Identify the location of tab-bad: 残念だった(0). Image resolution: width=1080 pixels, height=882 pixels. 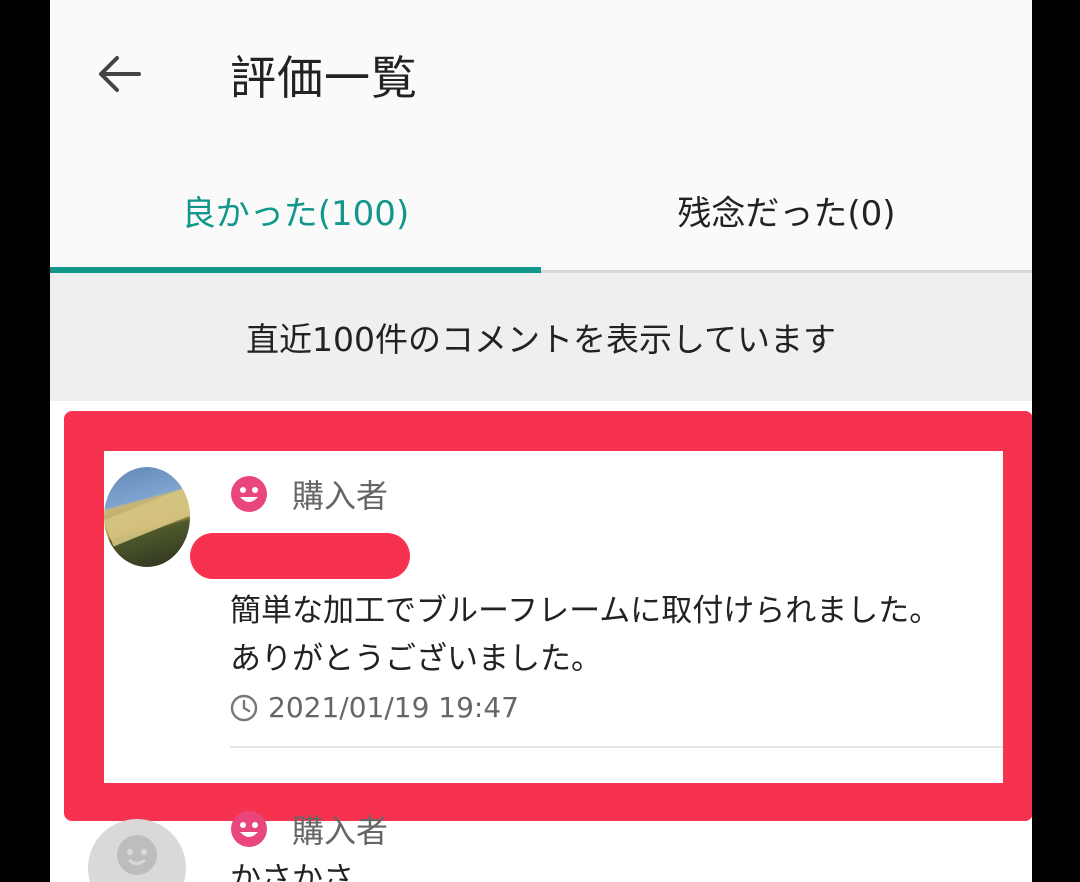
(786, 210).